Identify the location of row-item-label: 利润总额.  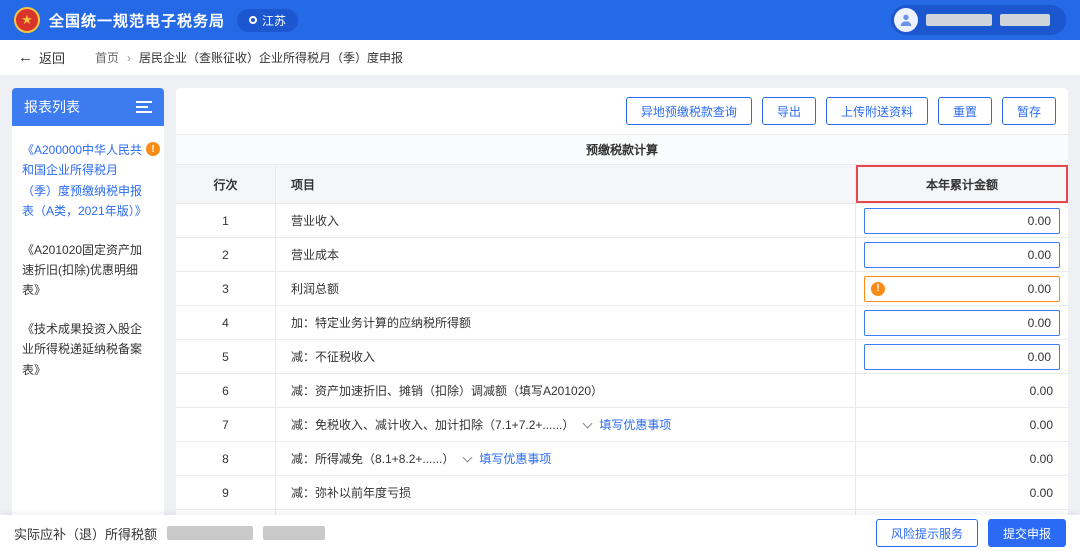
(315, 289).